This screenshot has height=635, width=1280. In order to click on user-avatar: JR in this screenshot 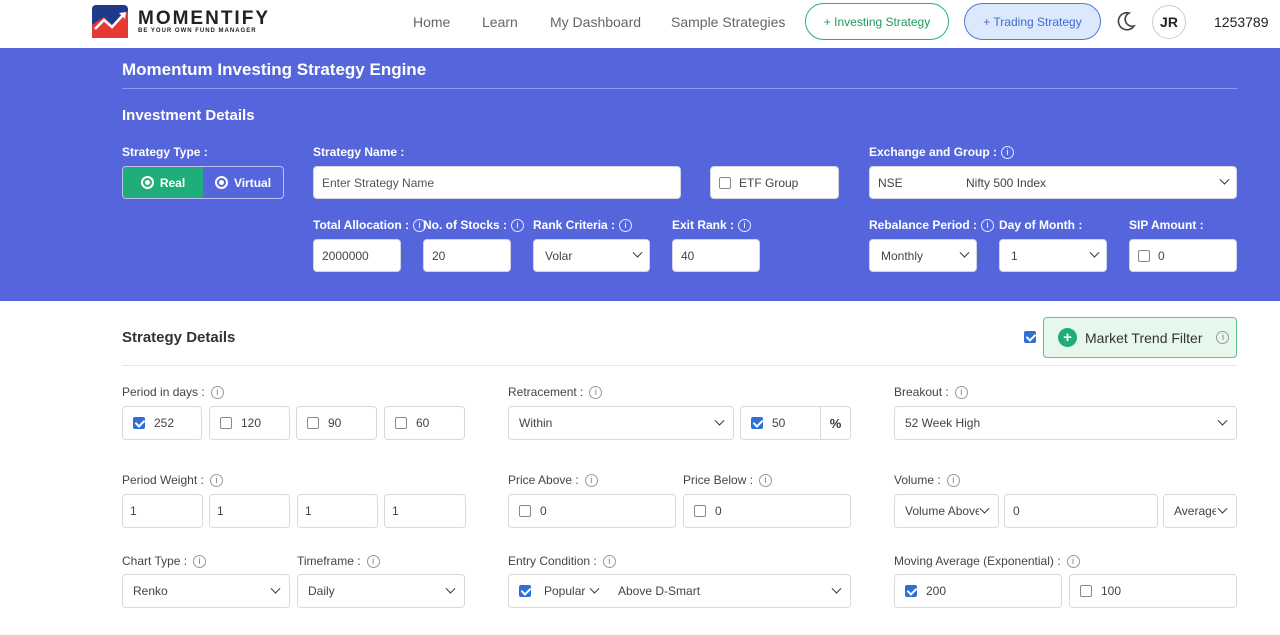, I will do `click(1169, 22)`.